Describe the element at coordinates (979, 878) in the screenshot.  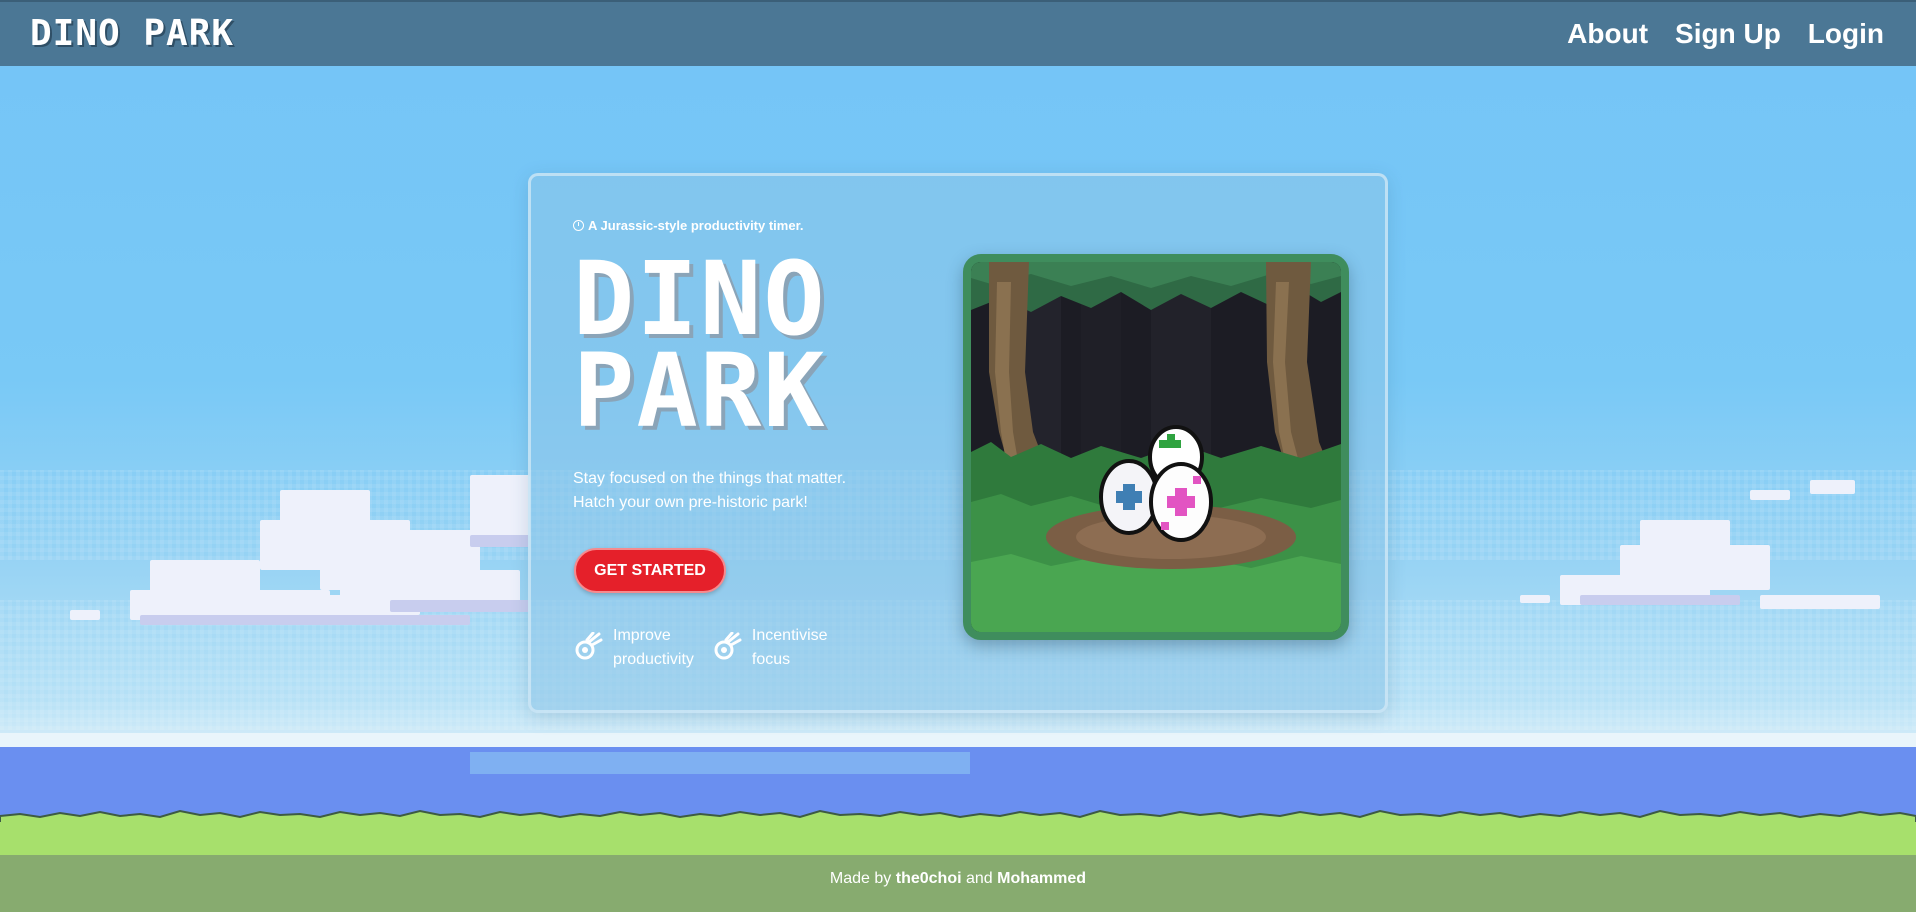
I see `footer-conjunction: and` at that location.